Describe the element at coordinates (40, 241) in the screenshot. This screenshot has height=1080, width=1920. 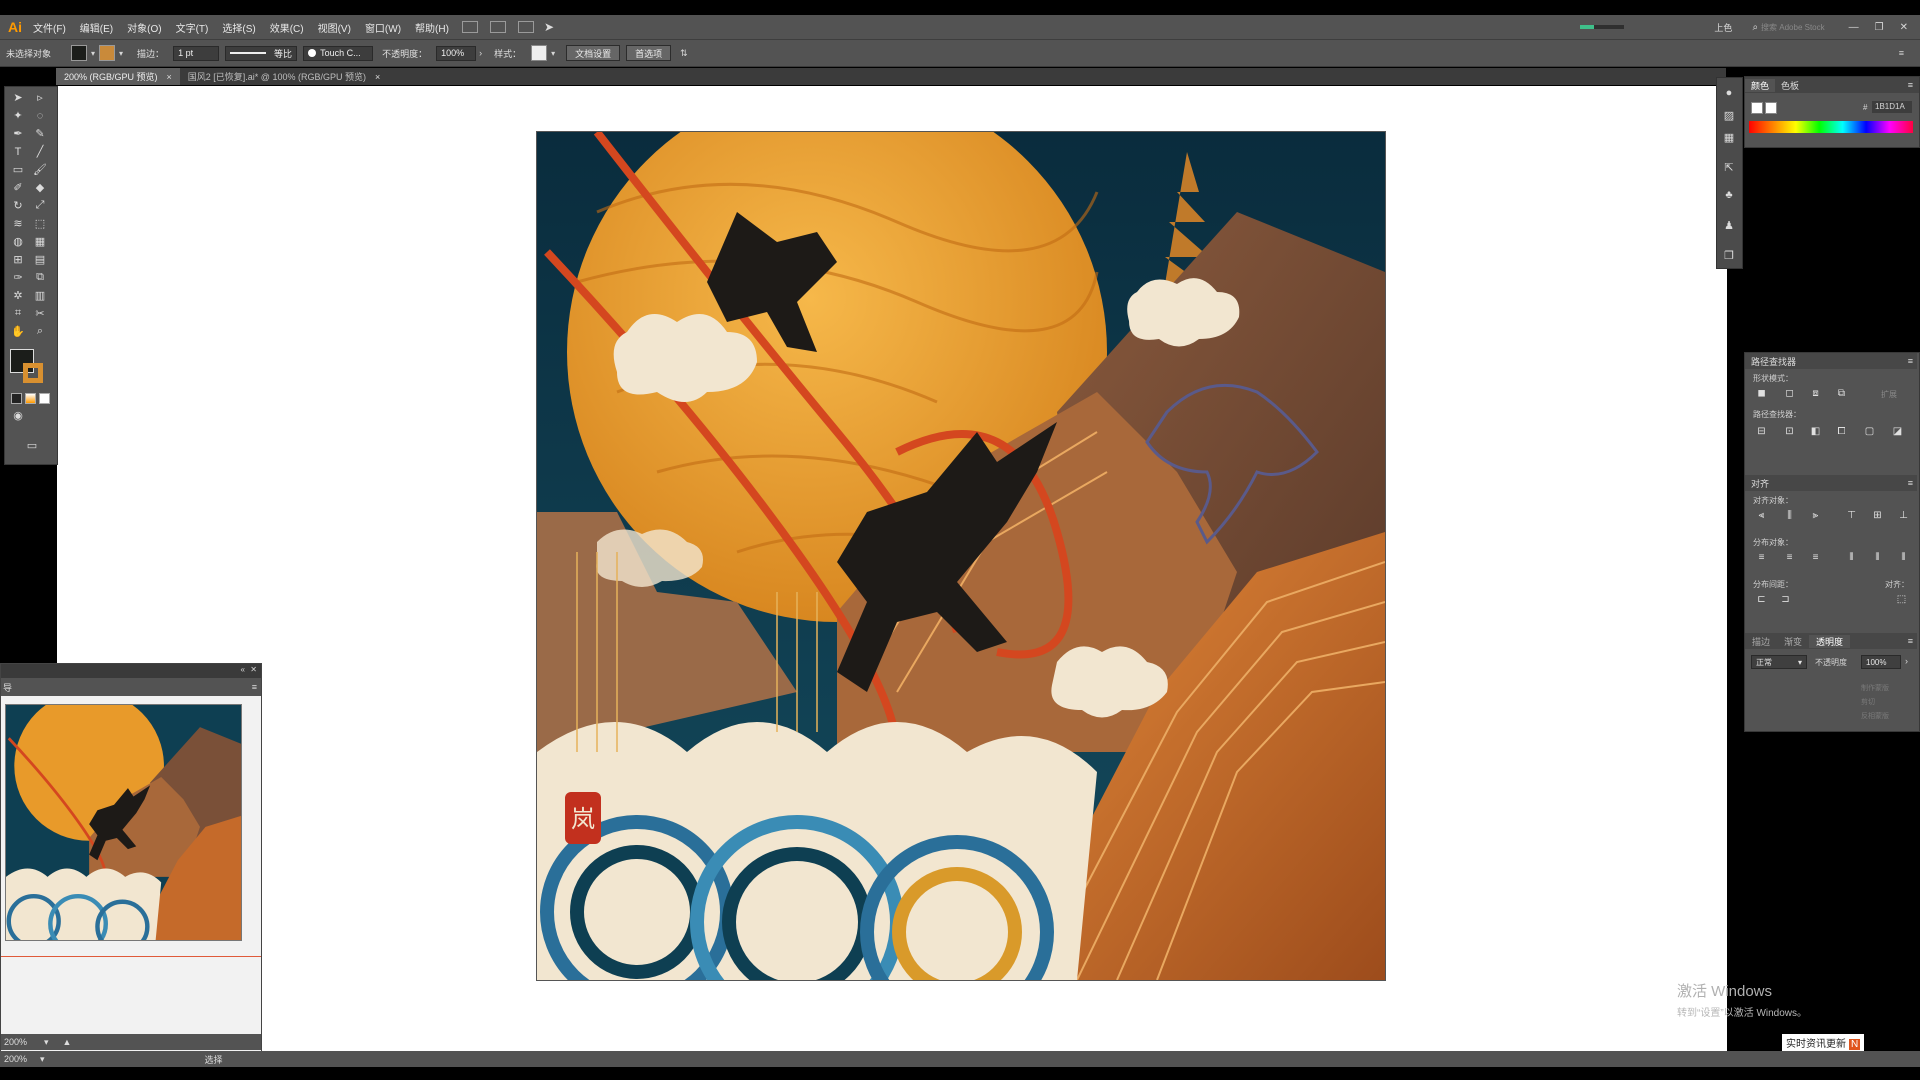
I see `perspective-grid-icon: ▦` at that location.